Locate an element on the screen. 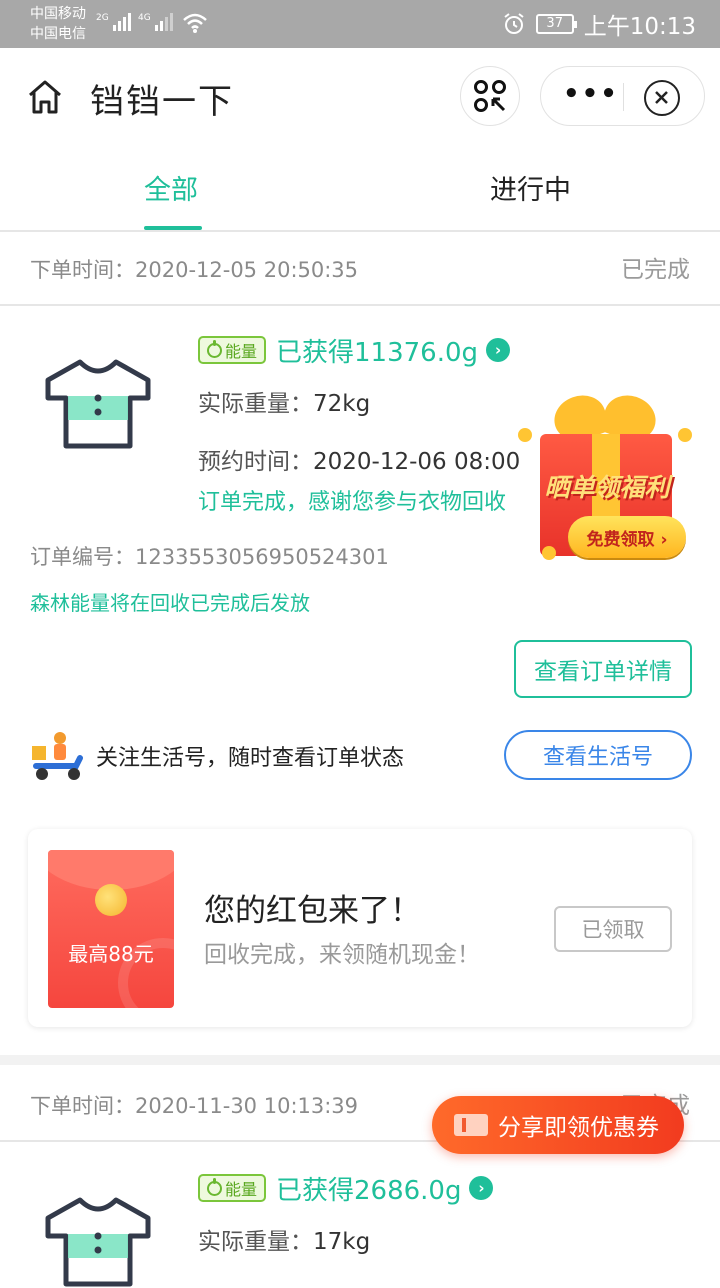  capsule-divider is located at coordinates (623, 97).